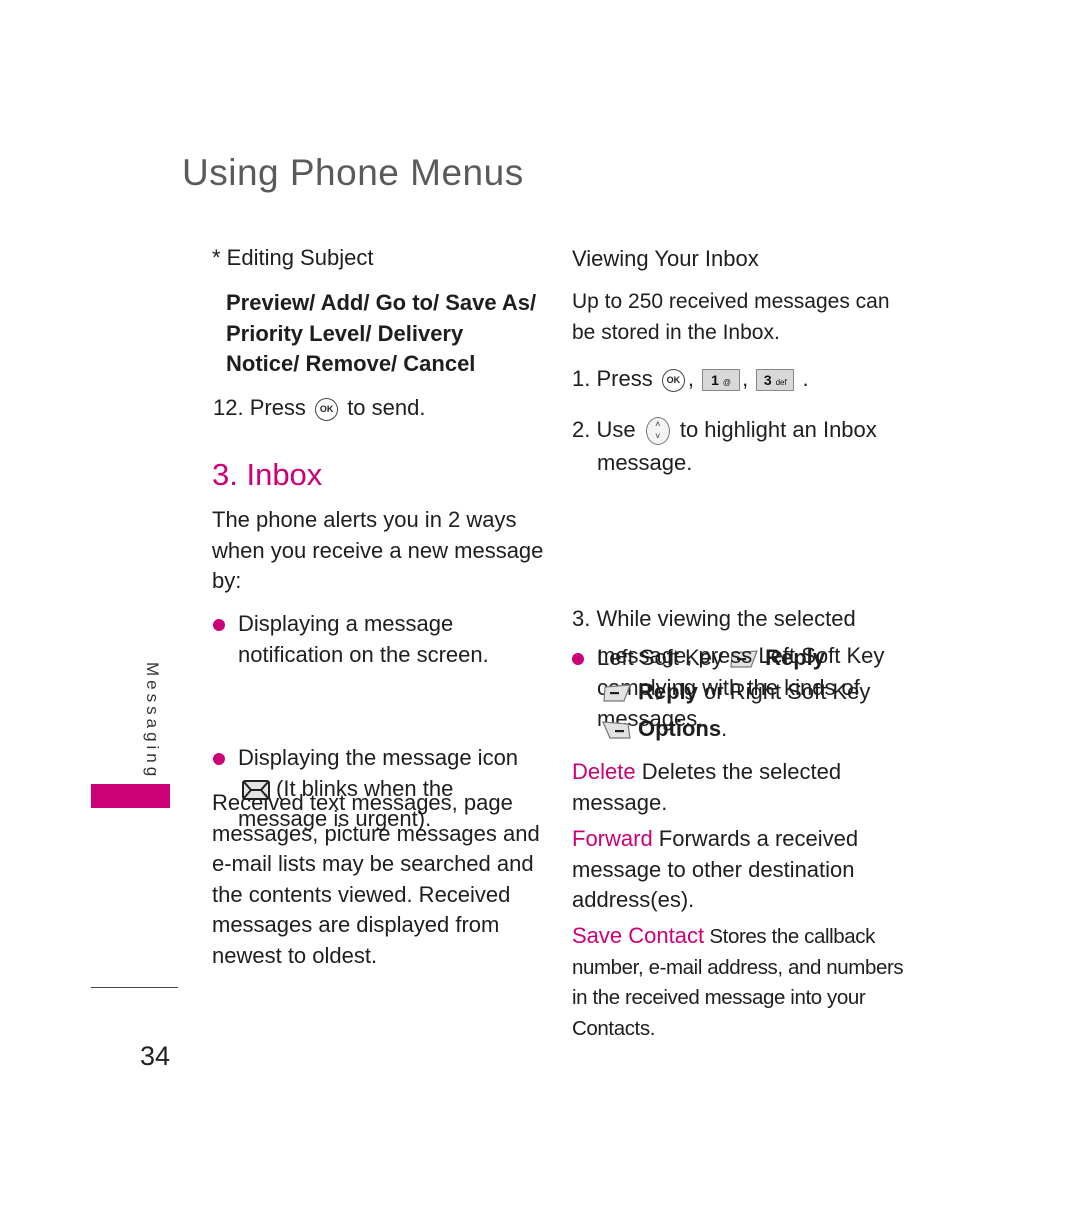 Image resolution: width=1080 pixels, height=1219 pixels. I want to click on step-2: 2. Use ˄ ˅ to highlight an Inbox message., so click(724, 446).